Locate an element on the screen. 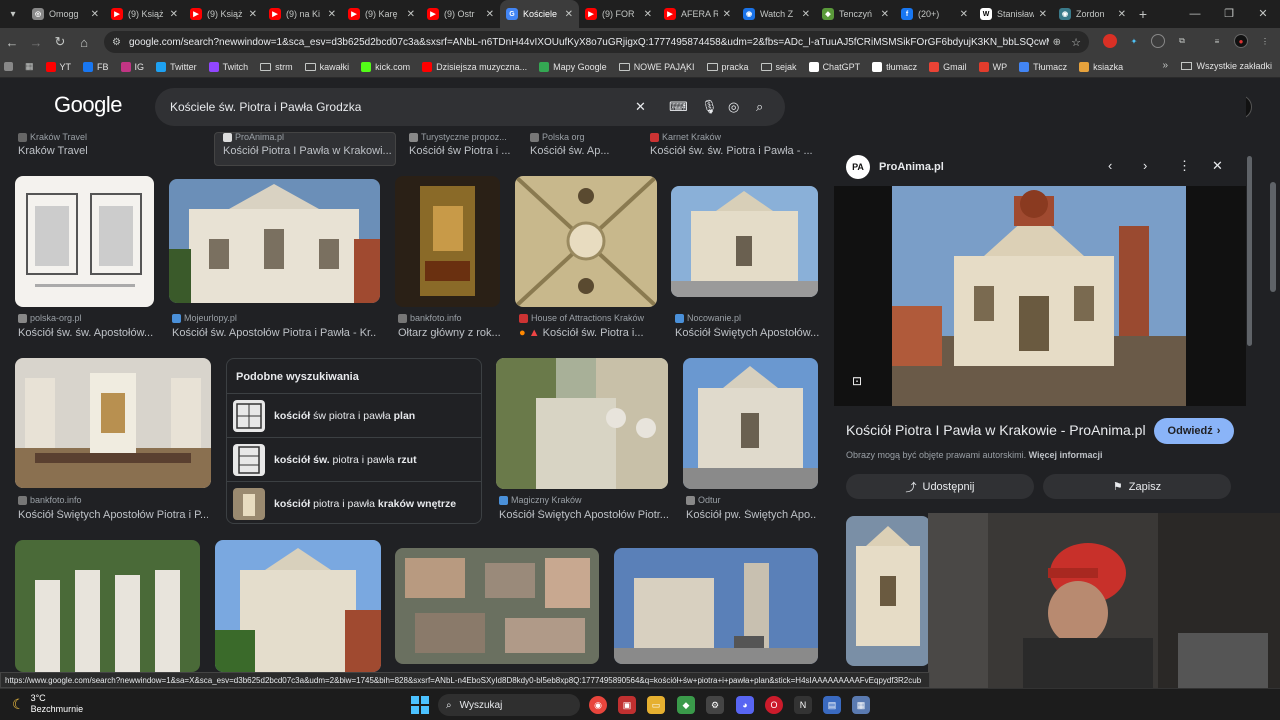  search-icon: ⌕ is located at coordinates (759, 107).